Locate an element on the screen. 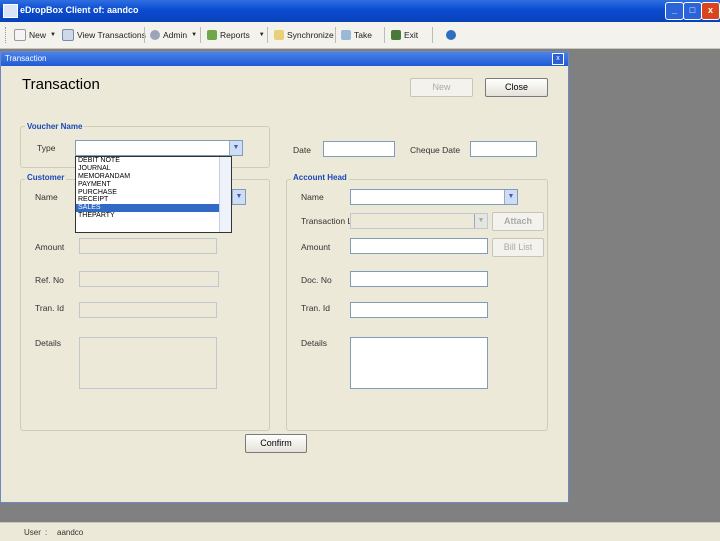  synchronize-button: Synchronize is located at coordinates (304, 35).